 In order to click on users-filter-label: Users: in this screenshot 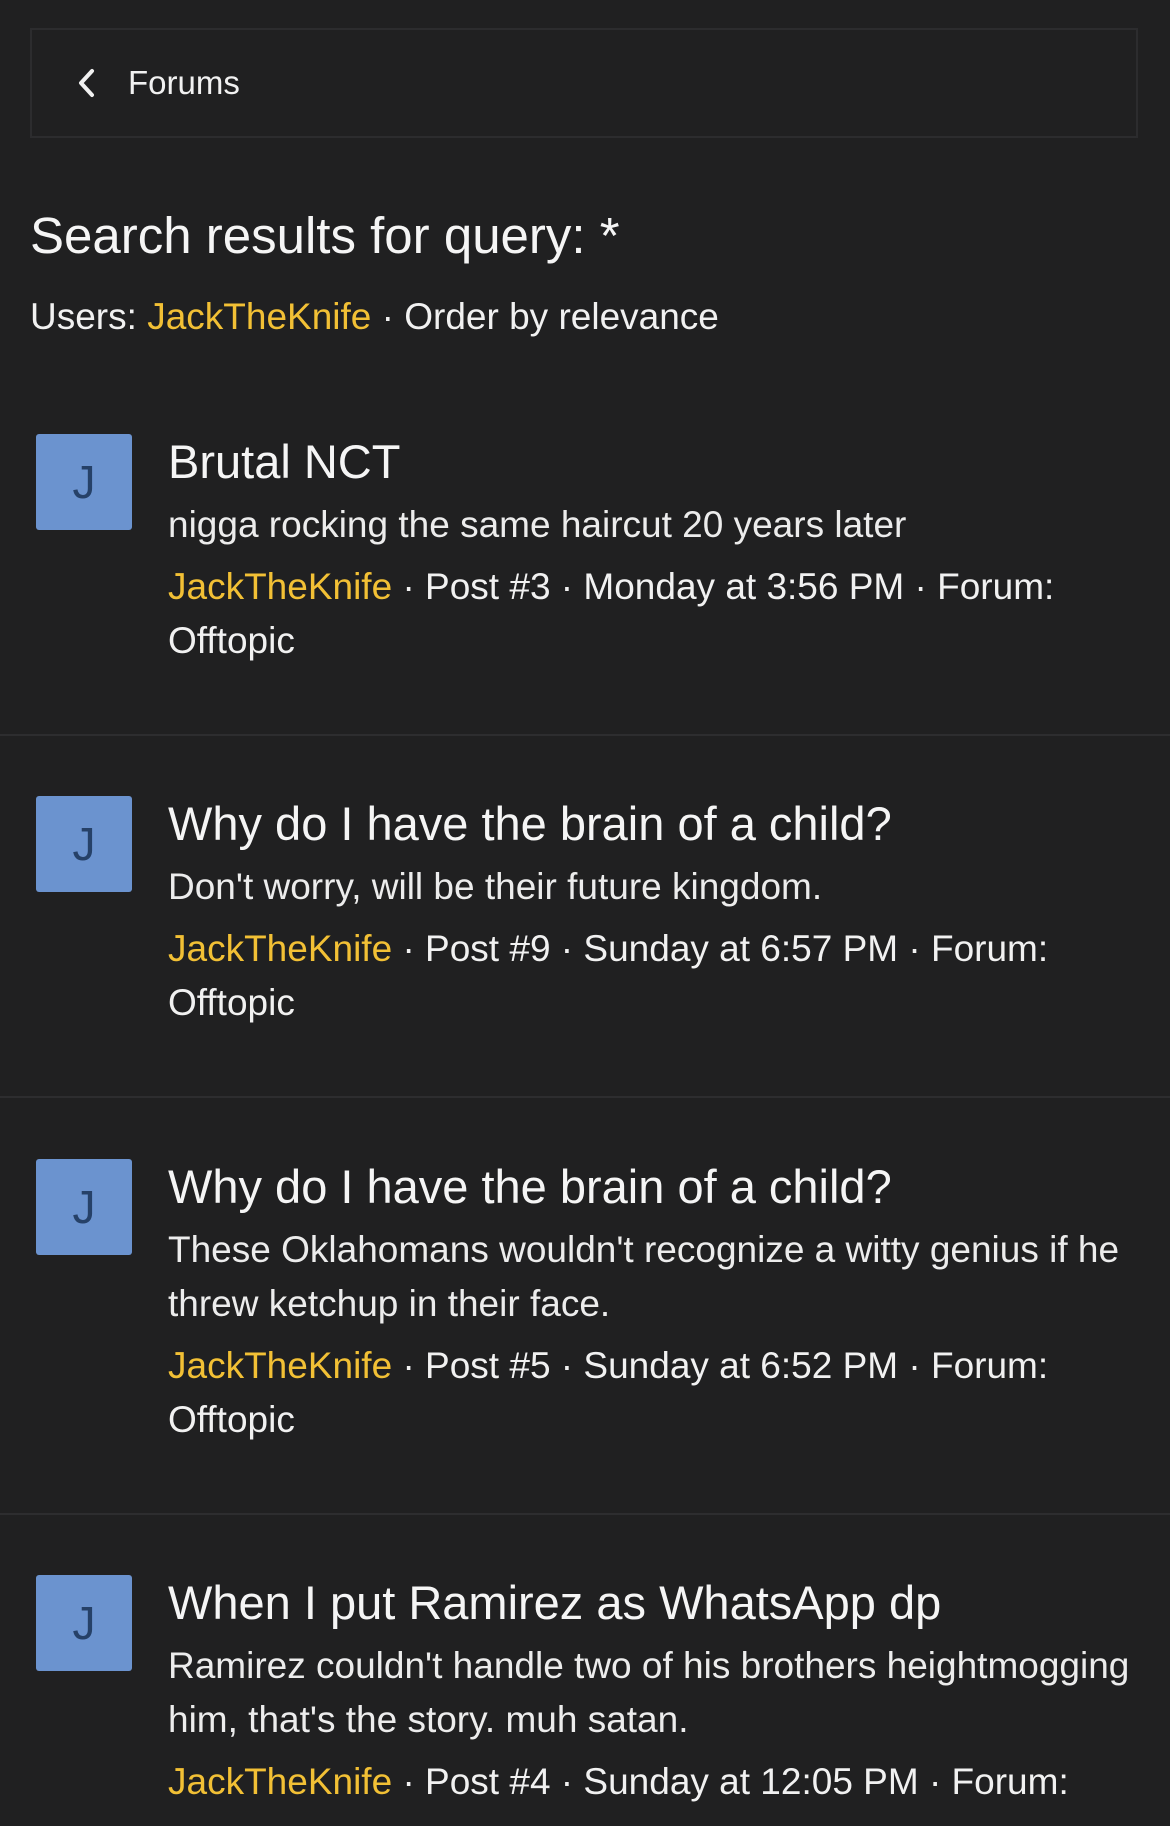, I will do `click(83, 316)`.